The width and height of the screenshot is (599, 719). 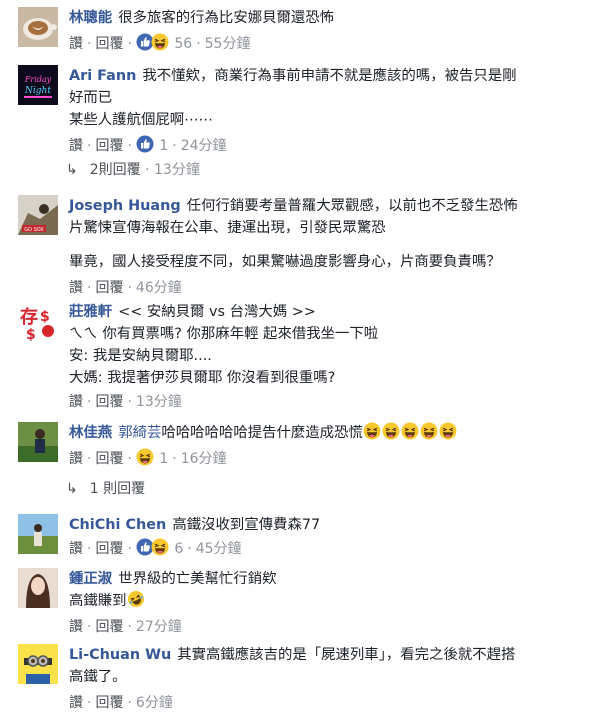 I want to click on comment-body: 林佳燕 郭綺芸哈哈哈哈哈哈提告什麼造成恐慌 讚 · 回覆 · 1 · 16分鐘, so click(x=323, y=446).